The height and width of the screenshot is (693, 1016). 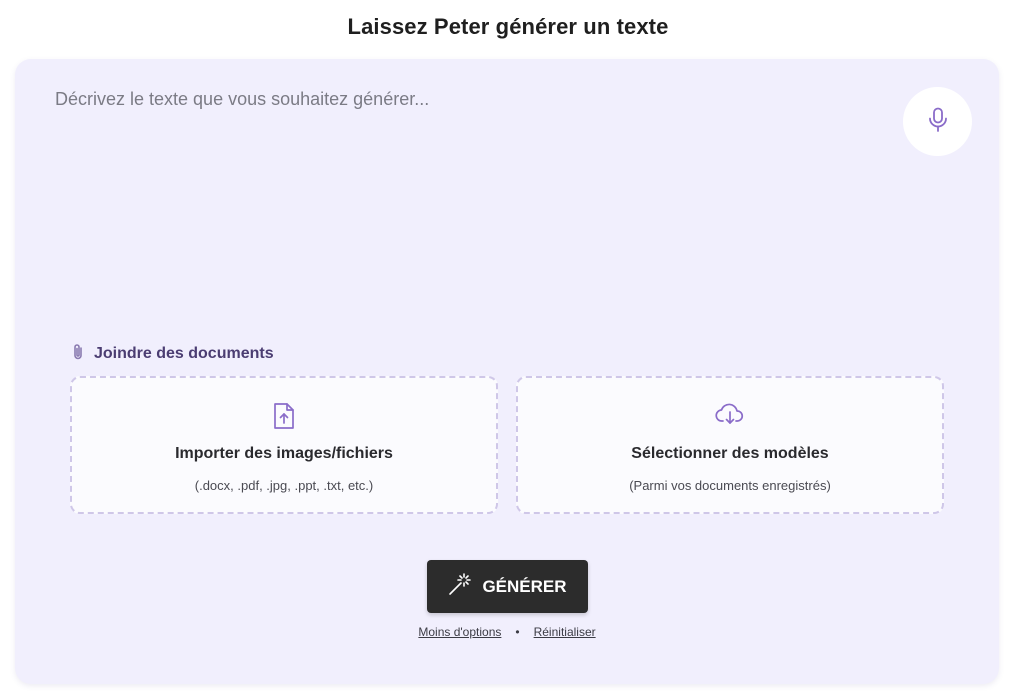 I want to click on upload-files-subtitle: (.docx, .pdf, .jpg, .ppt, .txt, etc.), so click(x=284, y=485).